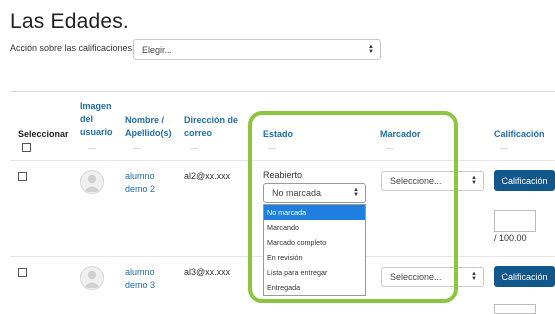 This screenshot has height=314, width=555. I want to click on header-name: Nombre / Apellido(s), so click(150, 127).